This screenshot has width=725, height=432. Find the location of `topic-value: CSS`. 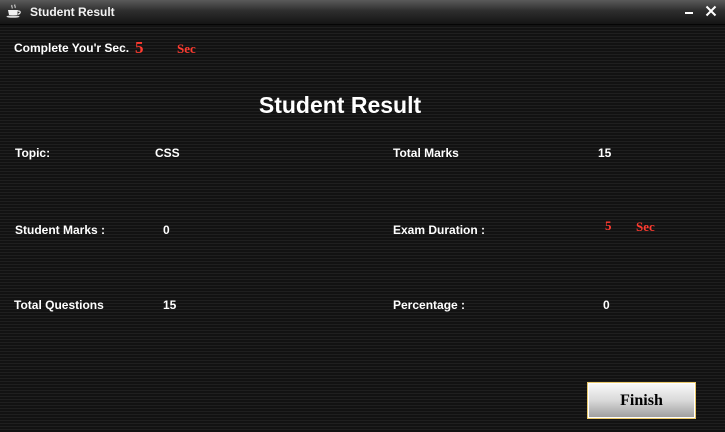

topic-value: CSS is located at coordinates (167, 153).